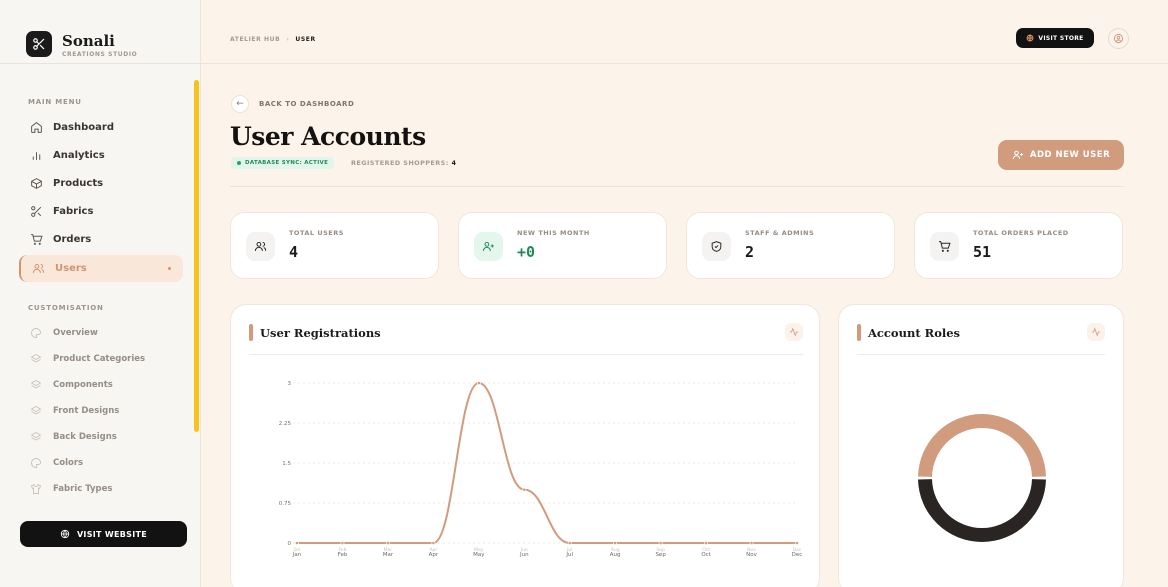  What do you see at coordinates (454, 163) in the screenshot?
I see `shoppers-count: 4` at bounding box center [454, 163].